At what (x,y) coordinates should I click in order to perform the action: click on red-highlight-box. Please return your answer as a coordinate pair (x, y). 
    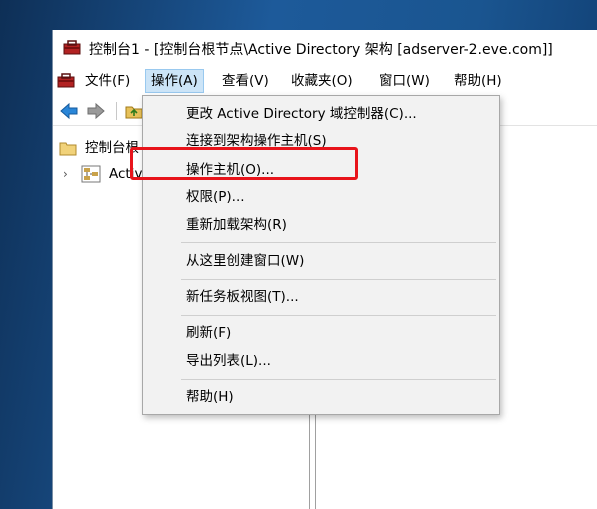
    Looking at the image, I should click on (244, 163).